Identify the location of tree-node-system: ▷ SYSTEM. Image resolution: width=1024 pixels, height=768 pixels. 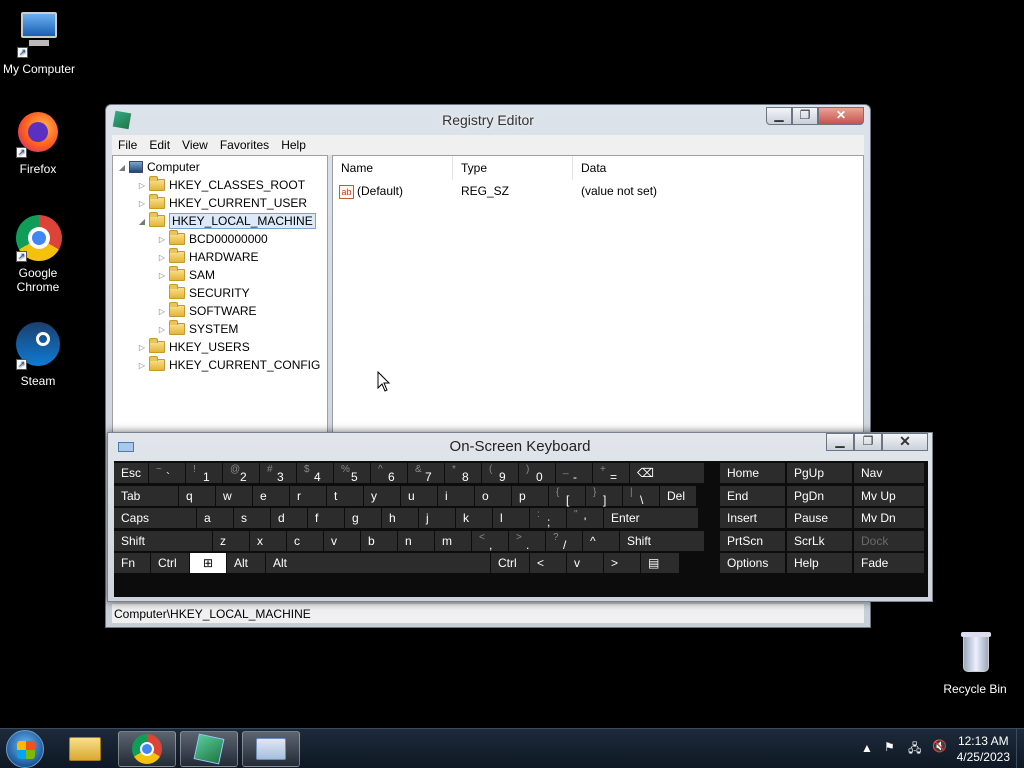
(197, 329).